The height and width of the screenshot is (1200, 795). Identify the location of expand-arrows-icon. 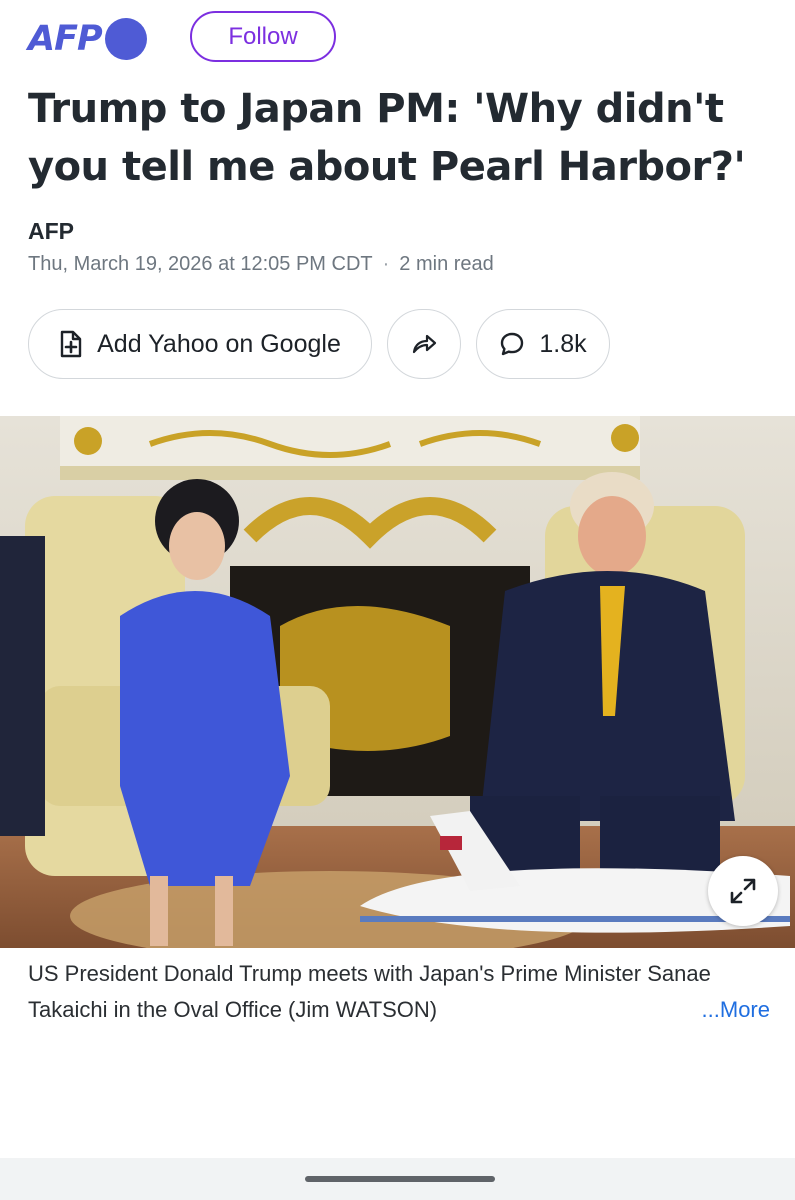
(743, 891).